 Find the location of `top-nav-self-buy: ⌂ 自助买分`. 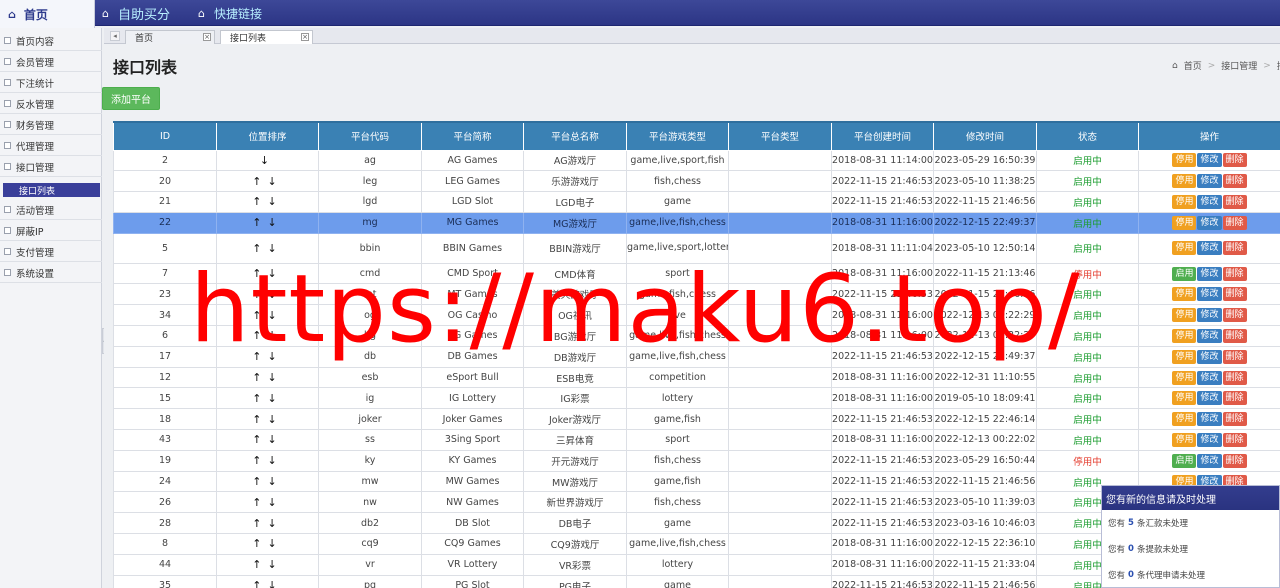

top-nav-self-buy: ⌂ 自助买分 is located at coordinates (136, 13).